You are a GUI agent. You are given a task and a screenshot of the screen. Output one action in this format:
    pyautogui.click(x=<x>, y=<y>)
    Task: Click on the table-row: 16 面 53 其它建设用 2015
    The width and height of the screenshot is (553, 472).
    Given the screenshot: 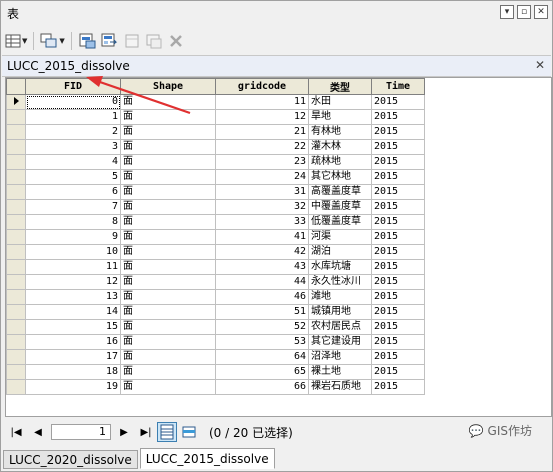 What is the action you would take?
    pyautogui.click(x=215, y=342)
    